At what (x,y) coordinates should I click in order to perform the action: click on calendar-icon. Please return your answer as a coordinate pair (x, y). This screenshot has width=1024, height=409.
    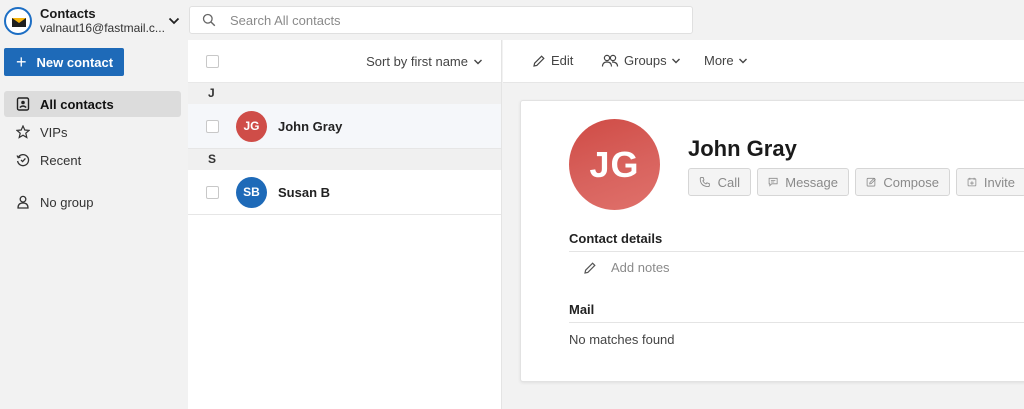
    Looking at the image, I should click on (972, 182).